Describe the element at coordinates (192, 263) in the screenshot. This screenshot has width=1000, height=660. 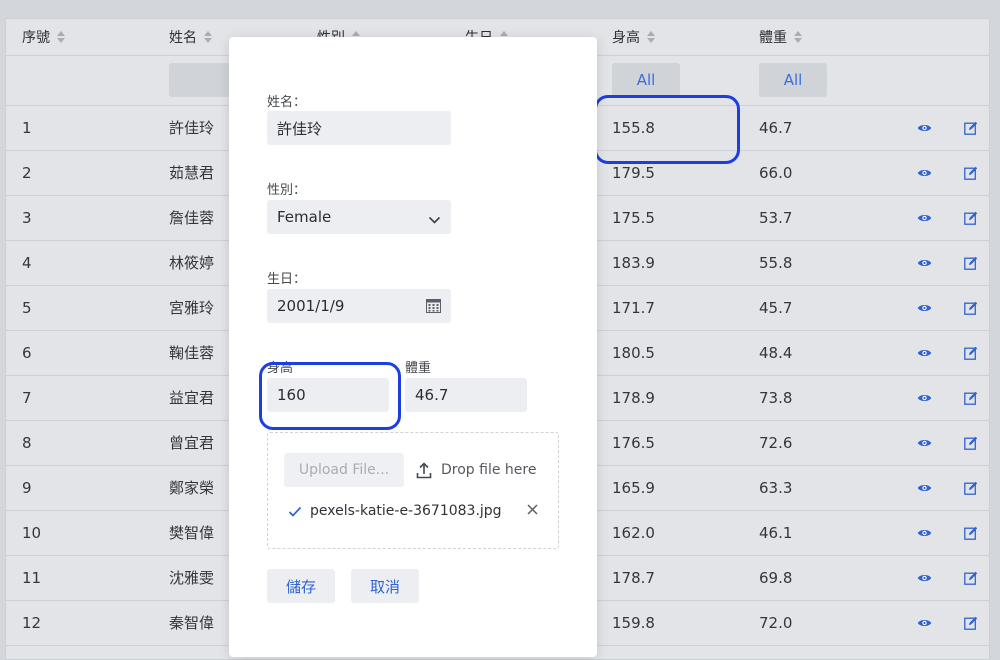
I see `row-name: 林筱婷` at that location.